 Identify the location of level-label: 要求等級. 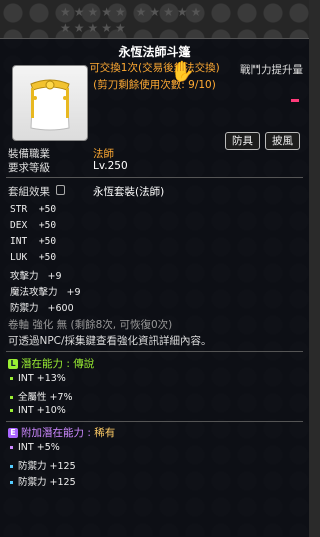
(29, 168).